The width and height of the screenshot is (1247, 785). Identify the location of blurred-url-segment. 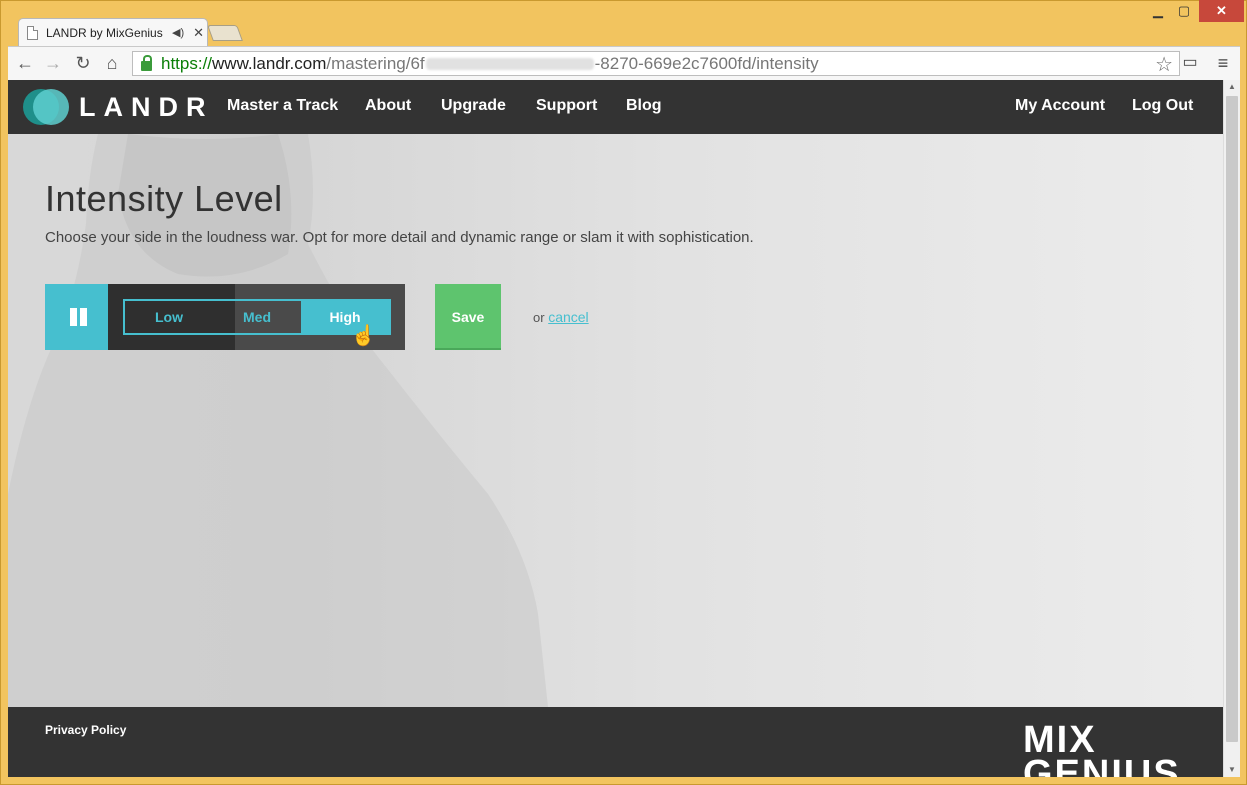
(509, 63).